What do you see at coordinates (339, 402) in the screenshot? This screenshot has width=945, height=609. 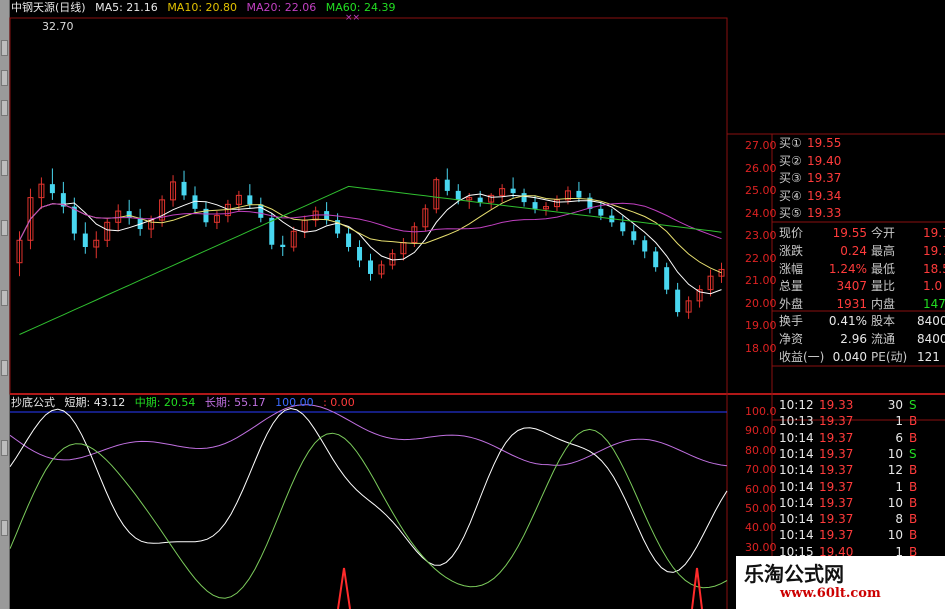 I see `zero-line-value: : 0.00` at bounding box center [339, 402].